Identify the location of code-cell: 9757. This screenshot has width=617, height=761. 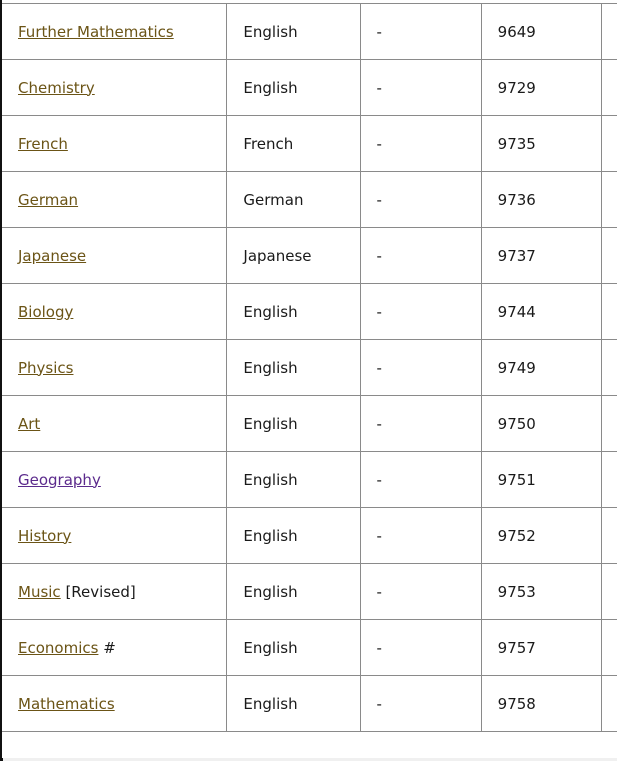
(541, 647).